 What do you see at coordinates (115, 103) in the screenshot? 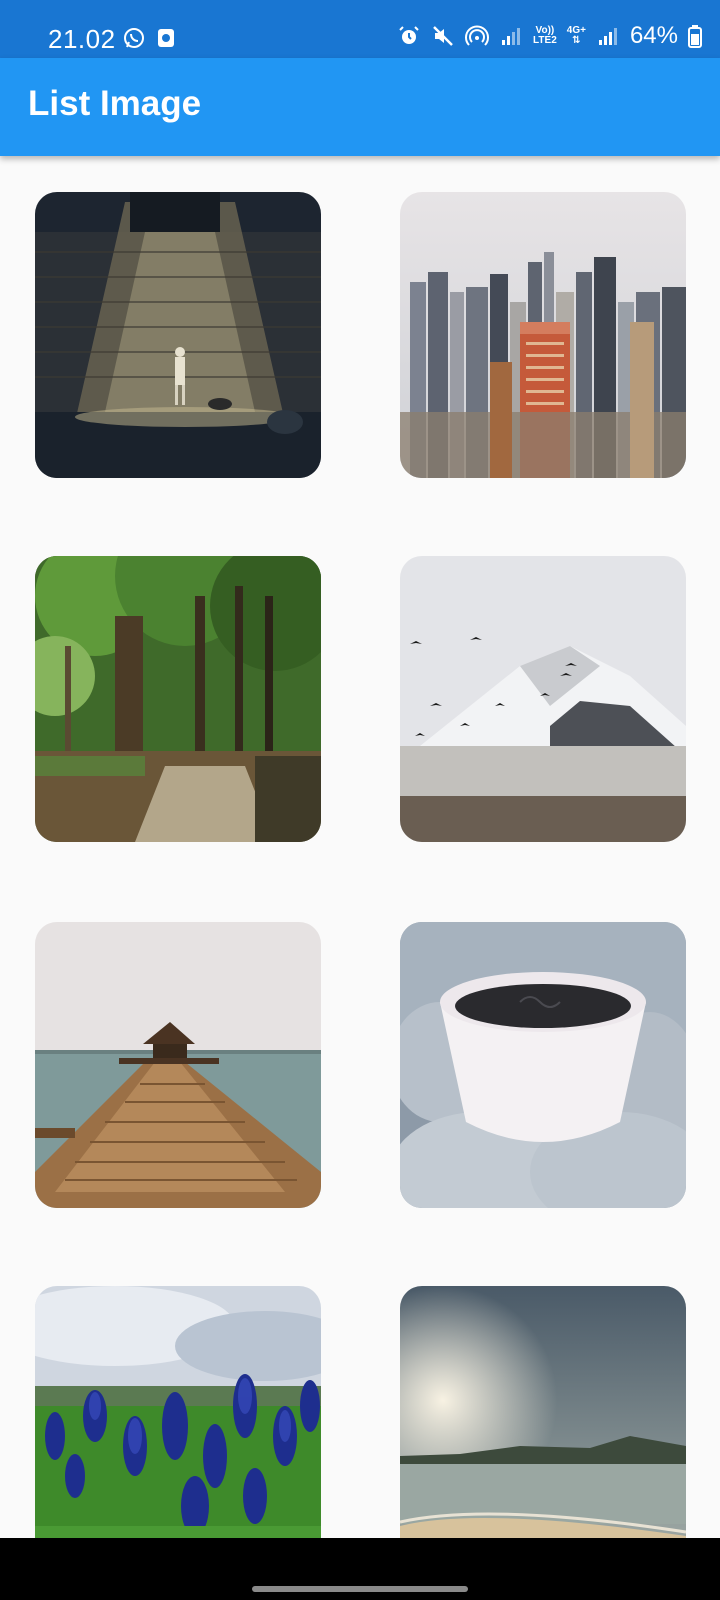
I see `page-title: List Image` at bounding box center [115, 103].